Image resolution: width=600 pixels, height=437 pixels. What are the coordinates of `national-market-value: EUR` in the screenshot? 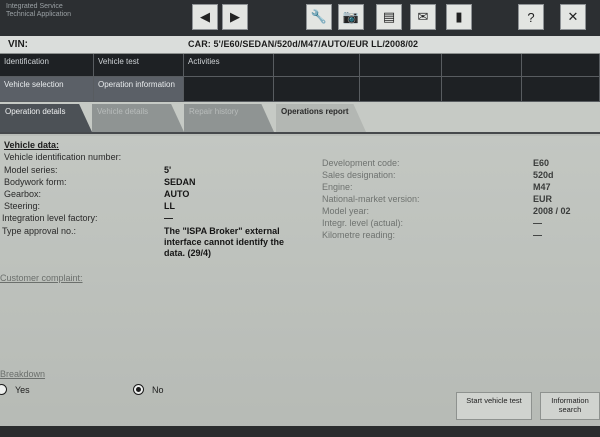 It's located at (543, 199).